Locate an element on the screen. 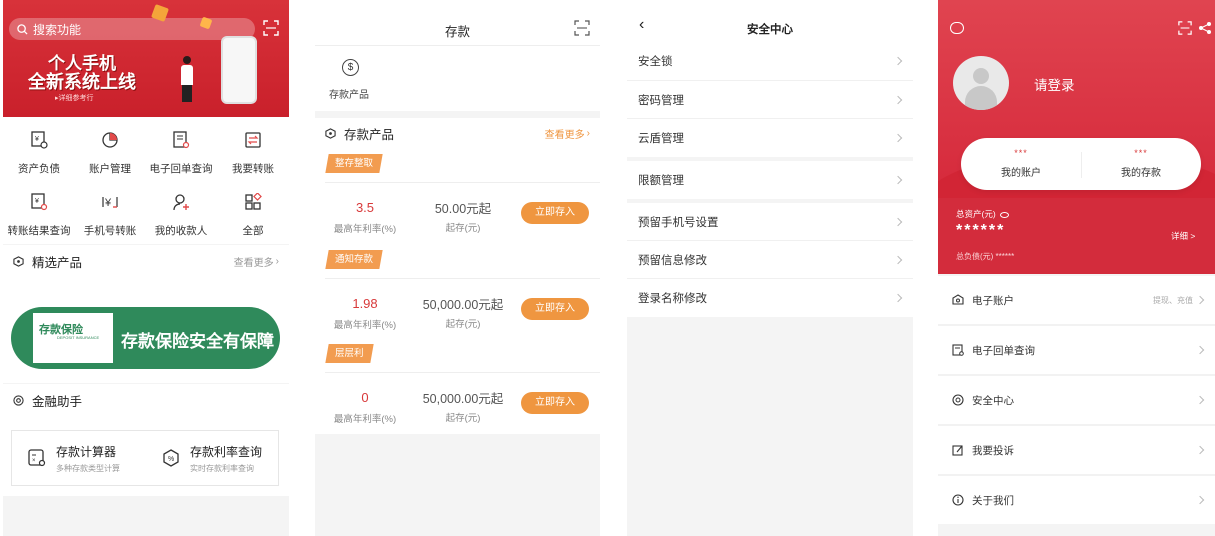  tools-box: × 存款计算器 多种存款类型计算 % 存款利率查询 实时存款利率查询 is located at coordinates (145, 458).